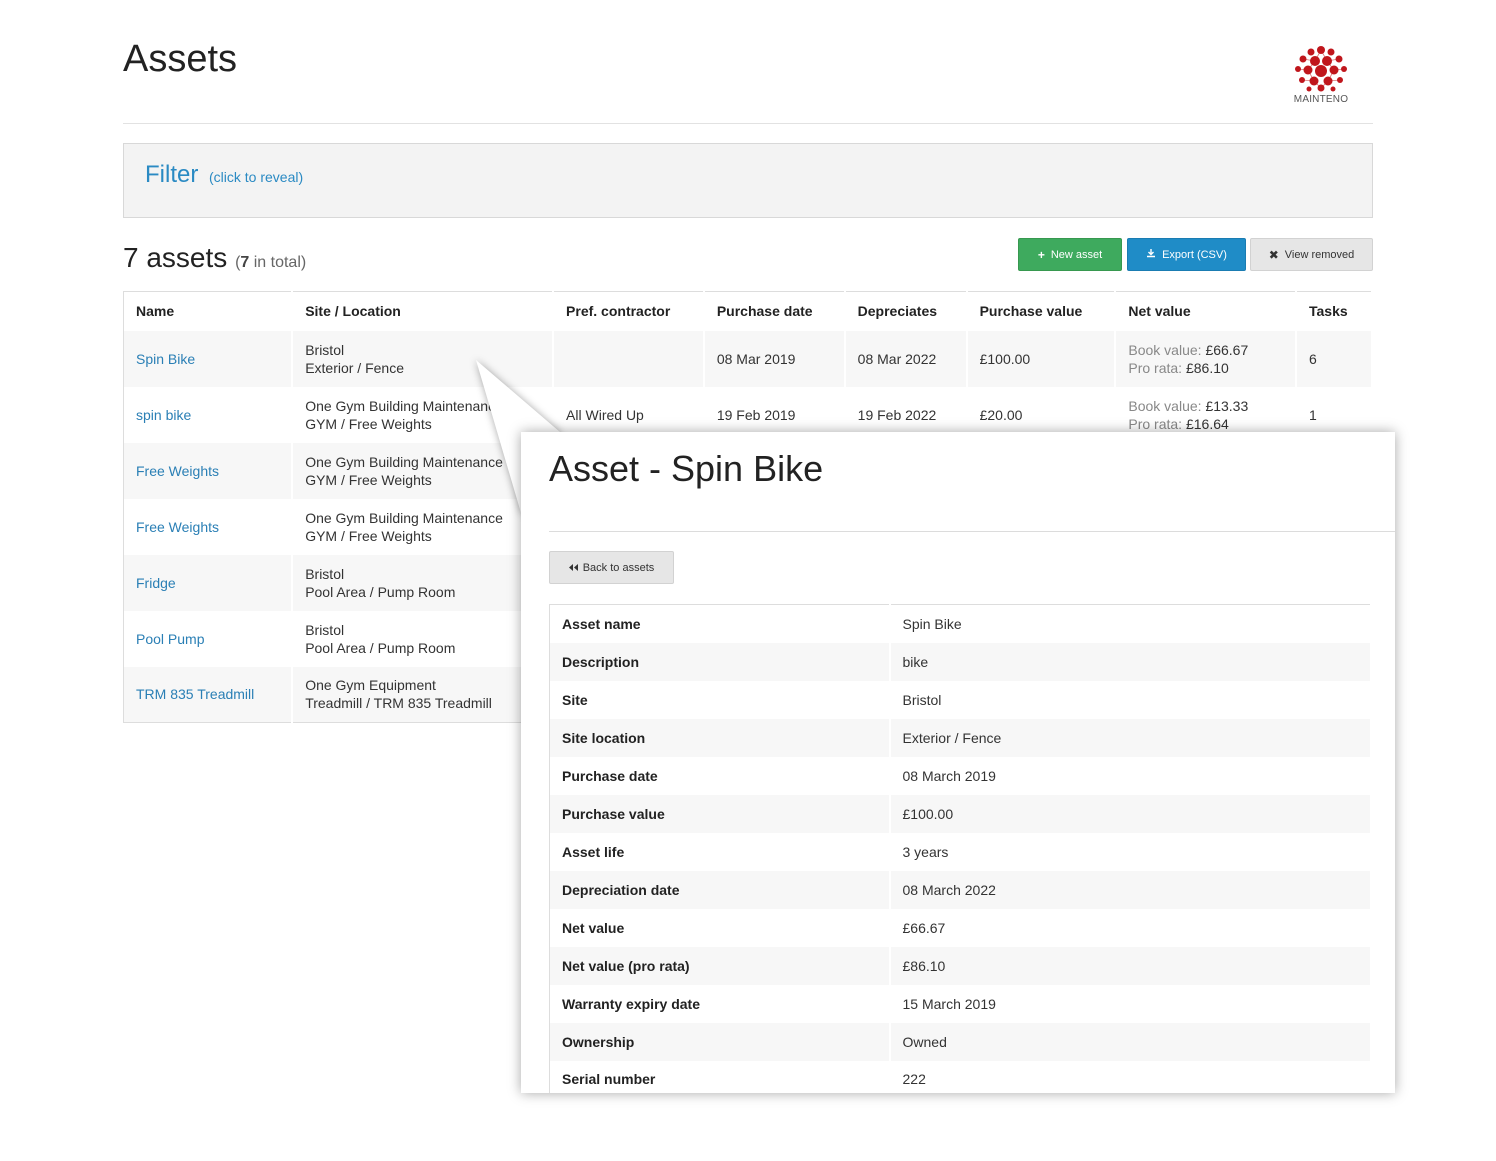 The height and width of the screenshot is (1161, 1496). I want to click on net-value: Book value: £66.67 Pro rata: £86.10, so click(1206, 358).